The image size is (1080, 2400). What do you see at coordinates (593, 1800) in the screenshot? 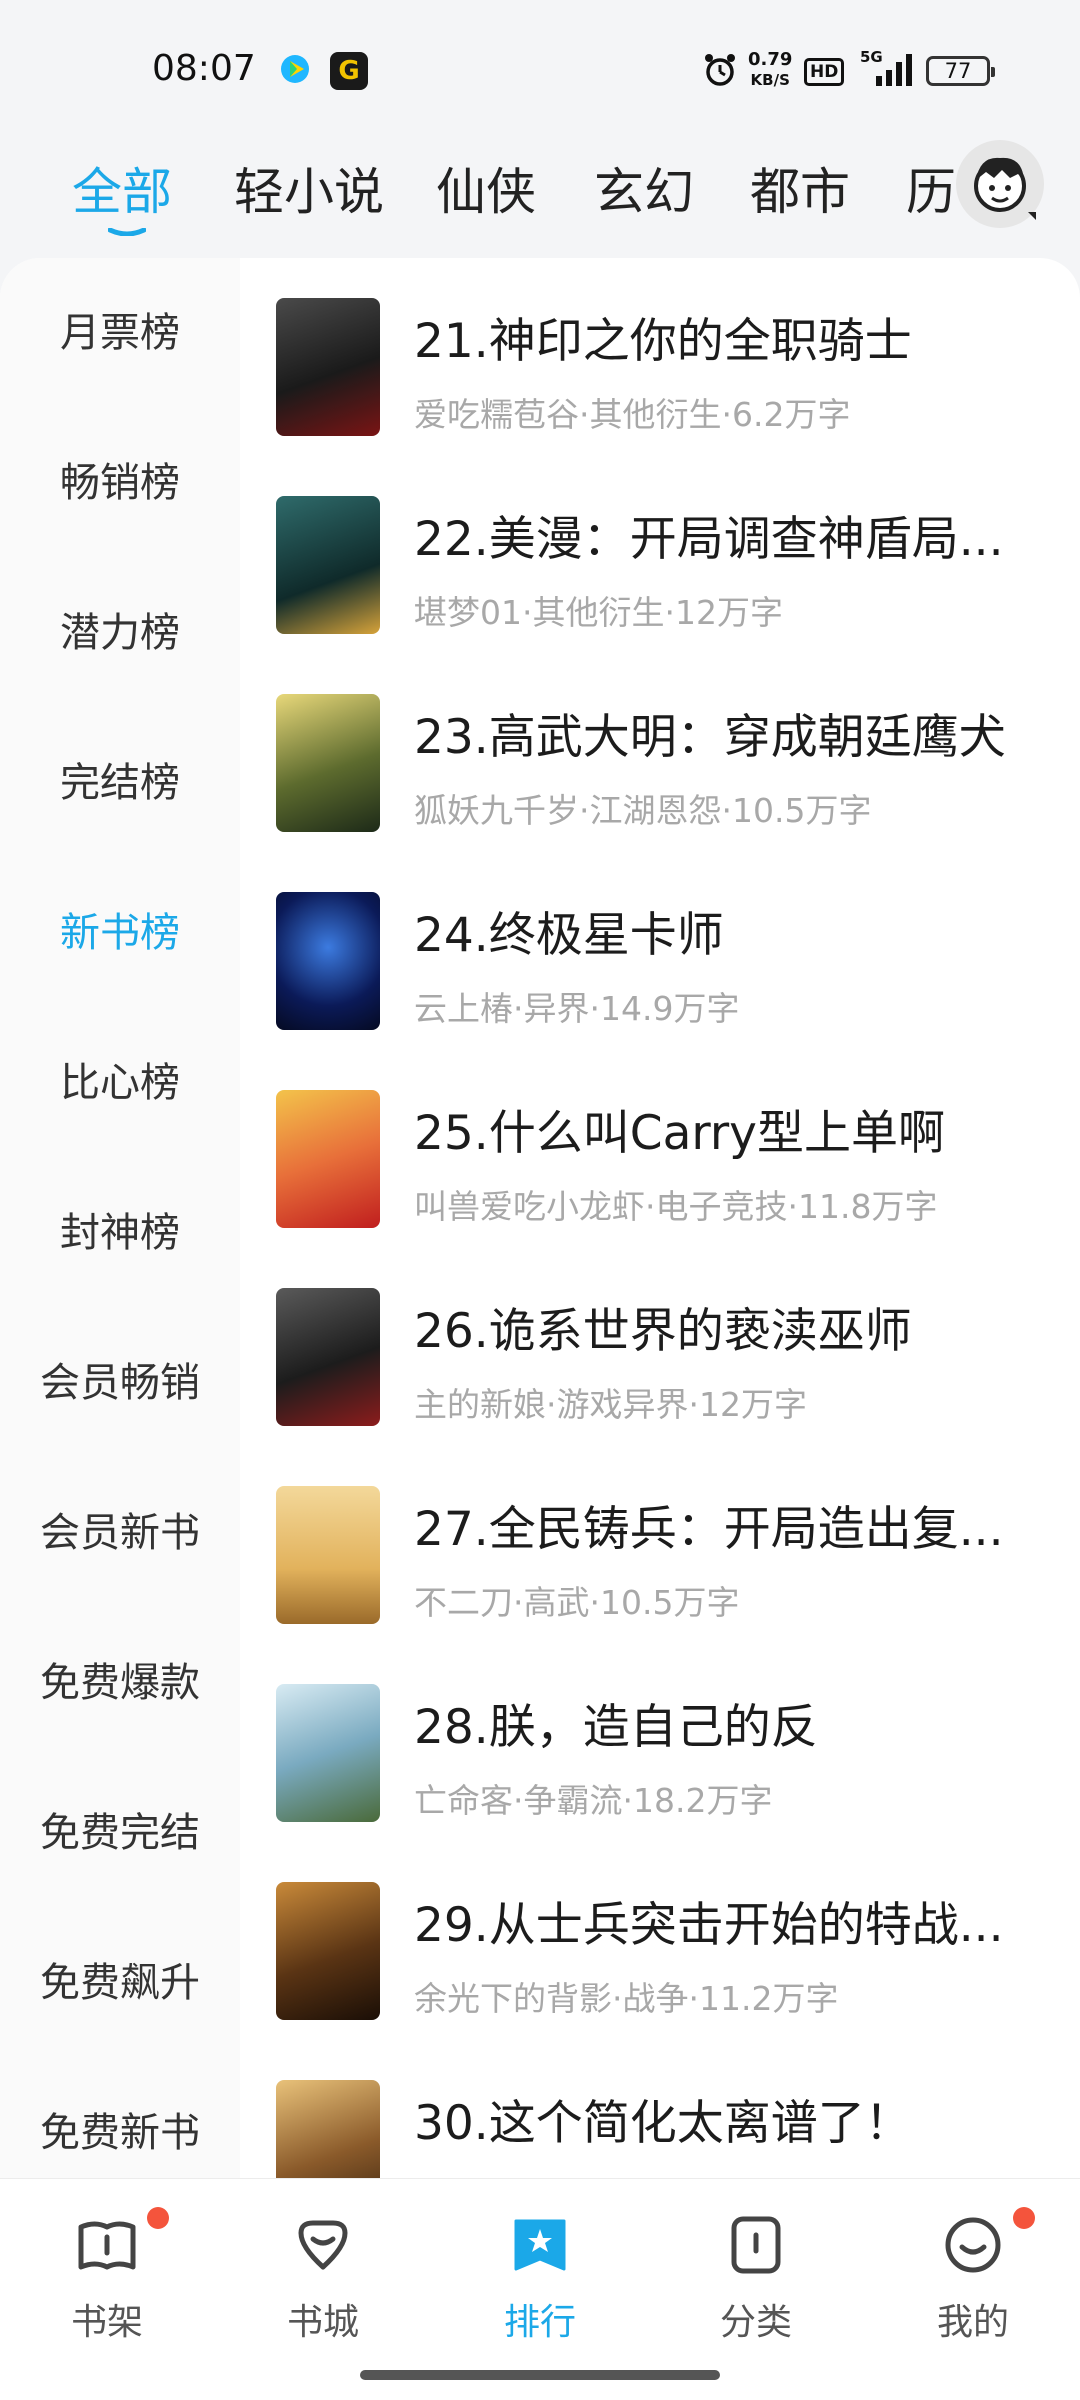
I see `book-meta: 亡命客·争霸流·18.2万字` at bounding box center [593, 1800].